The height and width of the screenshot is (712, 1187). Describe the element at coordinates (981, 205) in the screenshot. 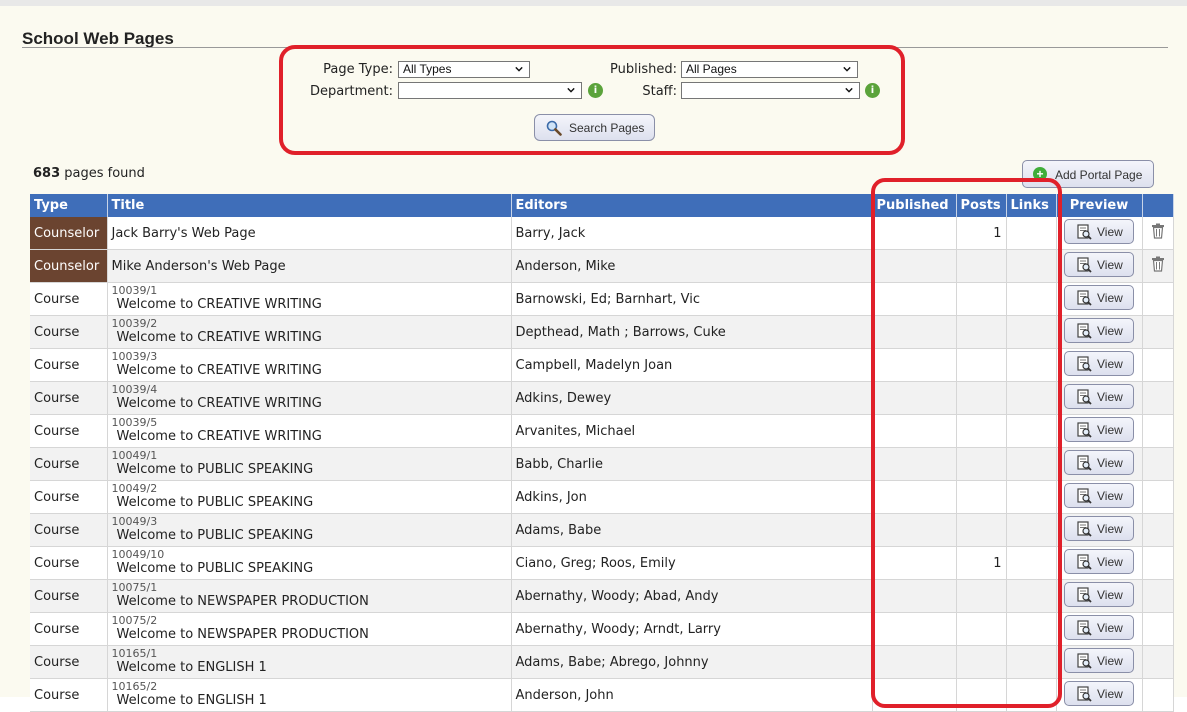

I see `header-posts: Posts` at that location.